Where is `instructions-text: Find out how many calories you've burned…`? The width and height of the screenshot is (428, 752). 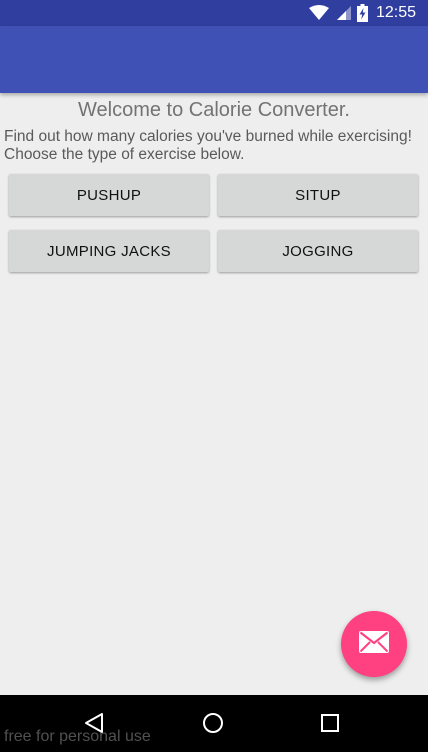 instructions-text: Find out how many calories you've burned… is located at coordinates (208, 145).